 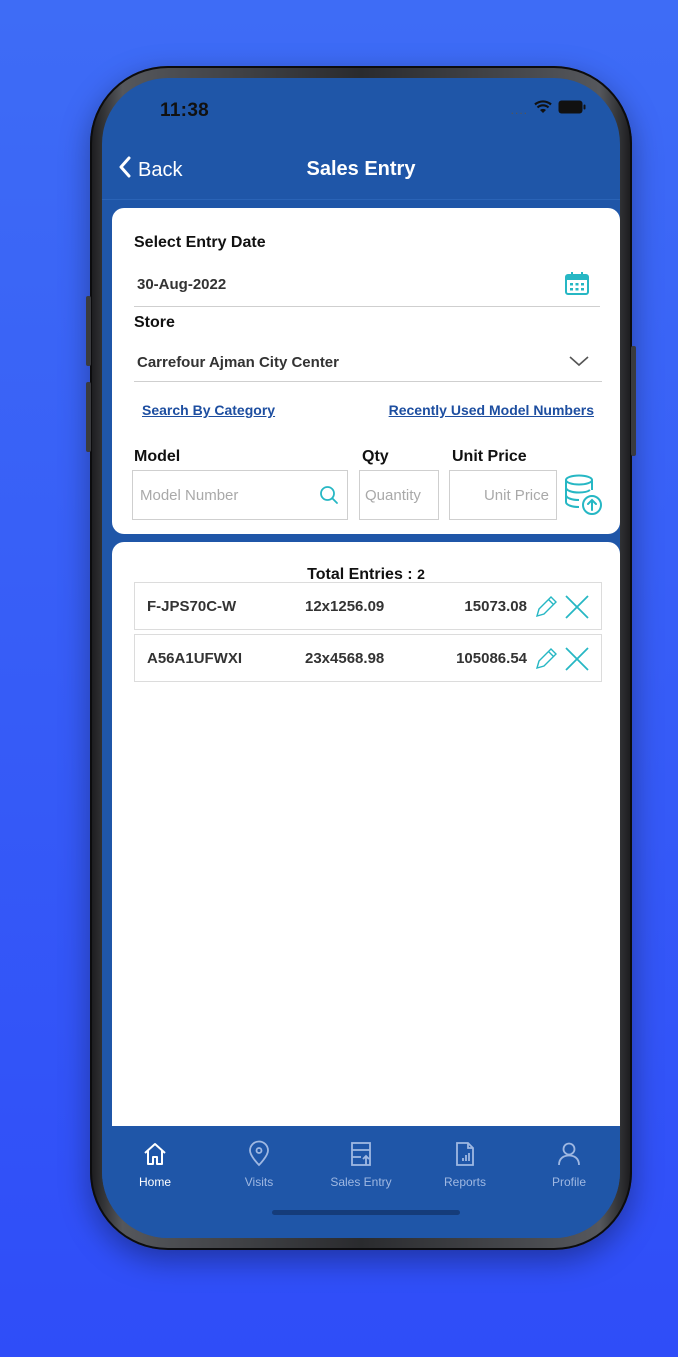 I want to click on tab-reports: Reports, so click(x=465, y=1164).